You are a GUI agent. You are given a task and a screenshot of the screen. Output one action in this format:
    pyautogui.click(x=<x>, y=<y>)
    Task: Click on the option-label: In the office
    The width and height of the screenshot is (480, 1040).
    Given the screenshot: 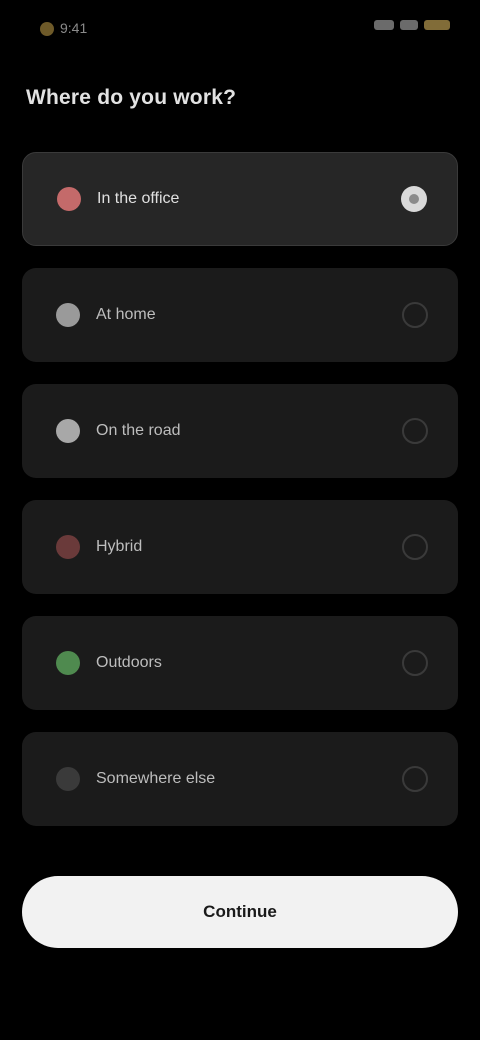 What is the action you would take?
    pyautogui.click(x=138, y=198)
    